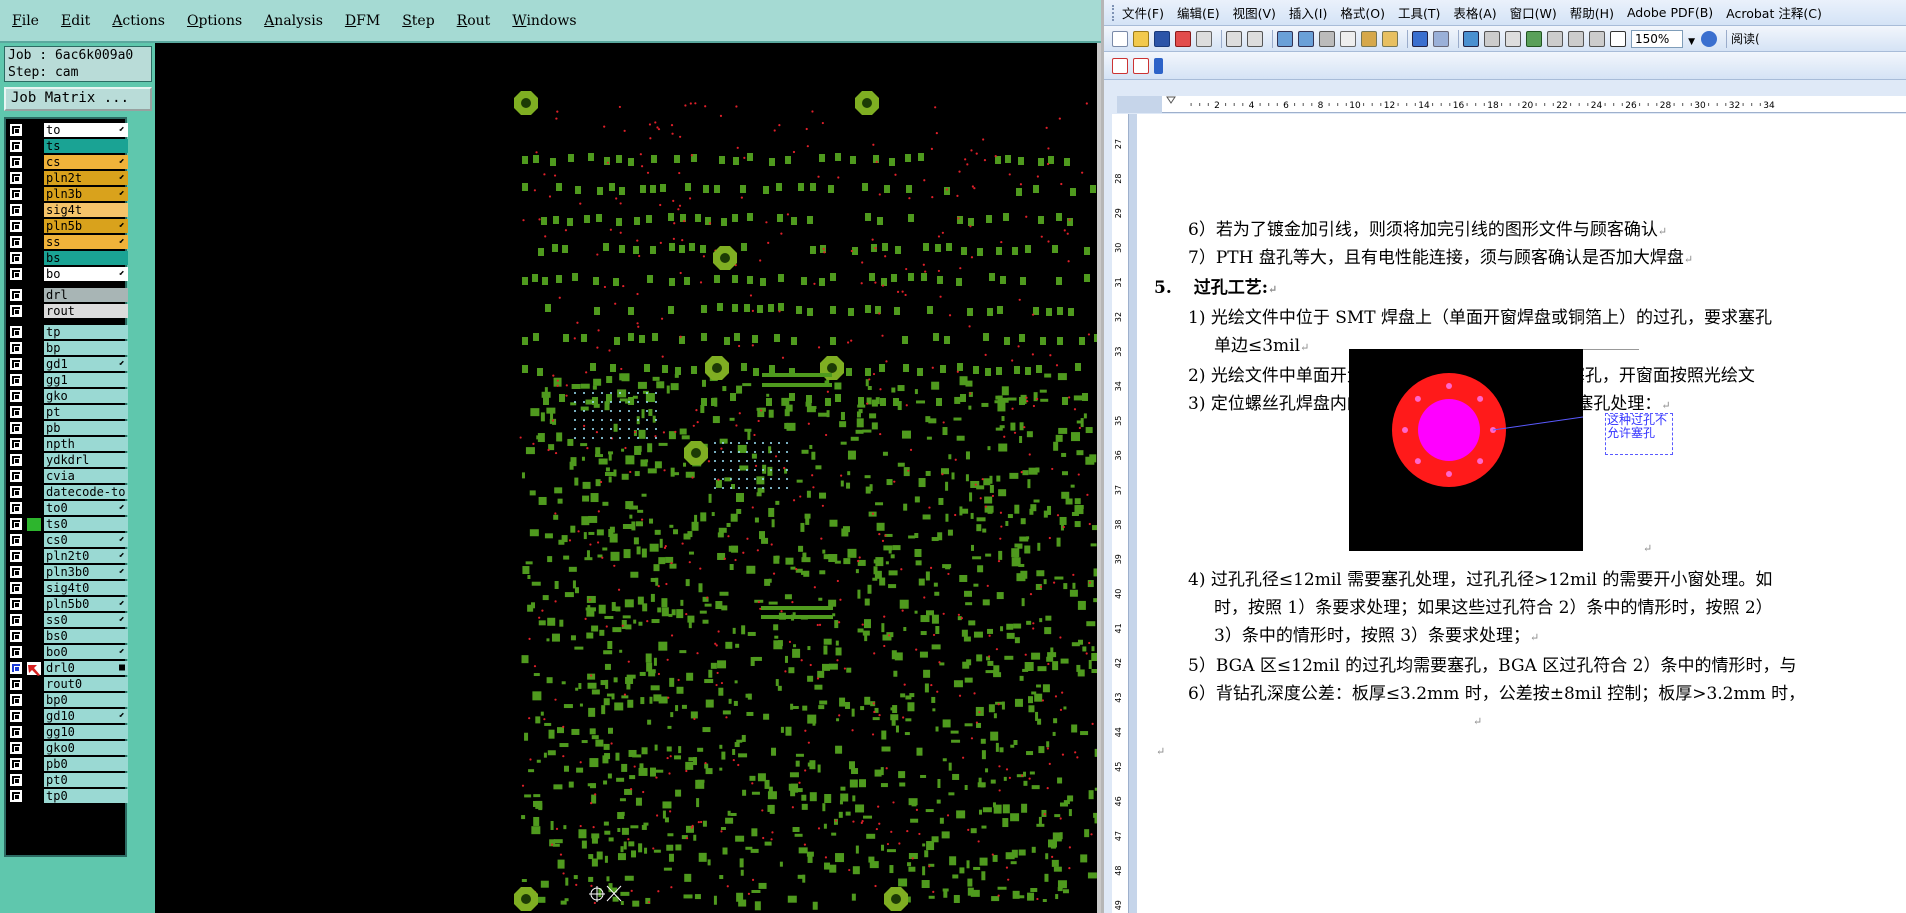 This screenshot has width=1906, height=913. I want to click on cam-menu-options: Options, so click(214, 21).